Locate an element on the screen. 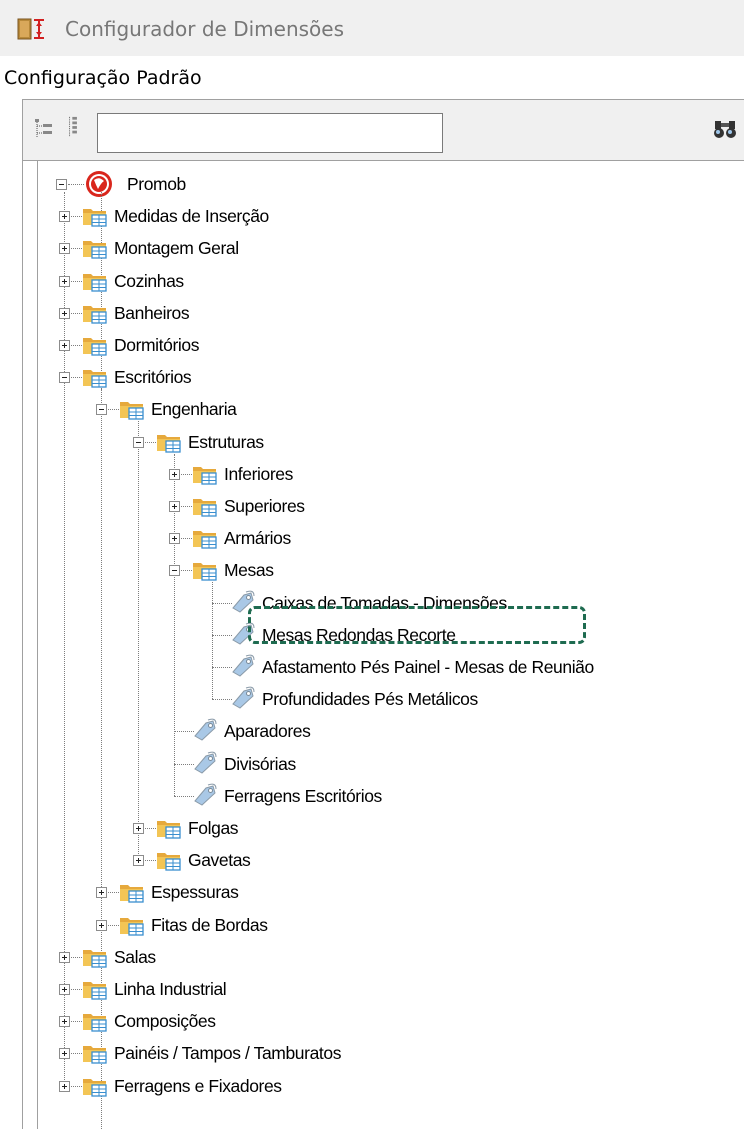  section-label: Configuração Padrão is located at coordinates (103, 78).